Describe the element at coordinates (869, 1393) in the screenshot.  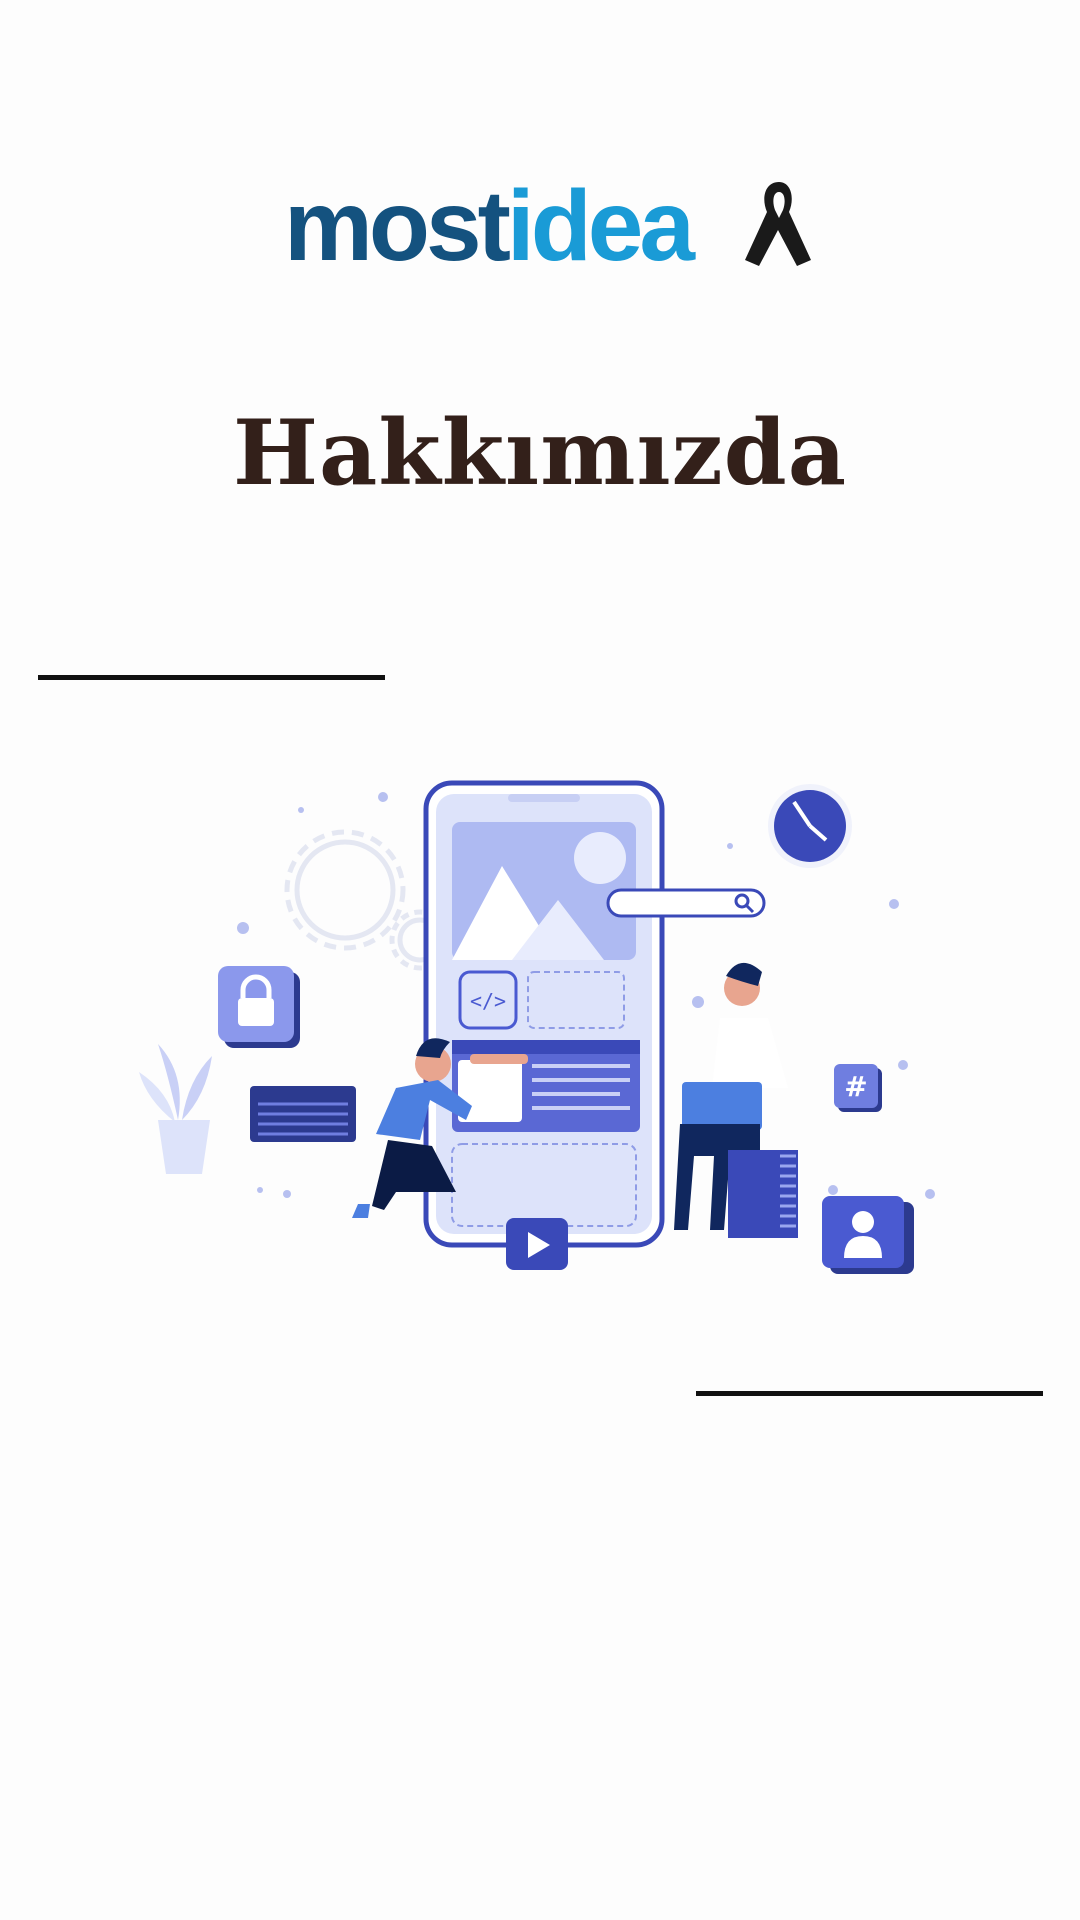
I see `divider-right` at that location.